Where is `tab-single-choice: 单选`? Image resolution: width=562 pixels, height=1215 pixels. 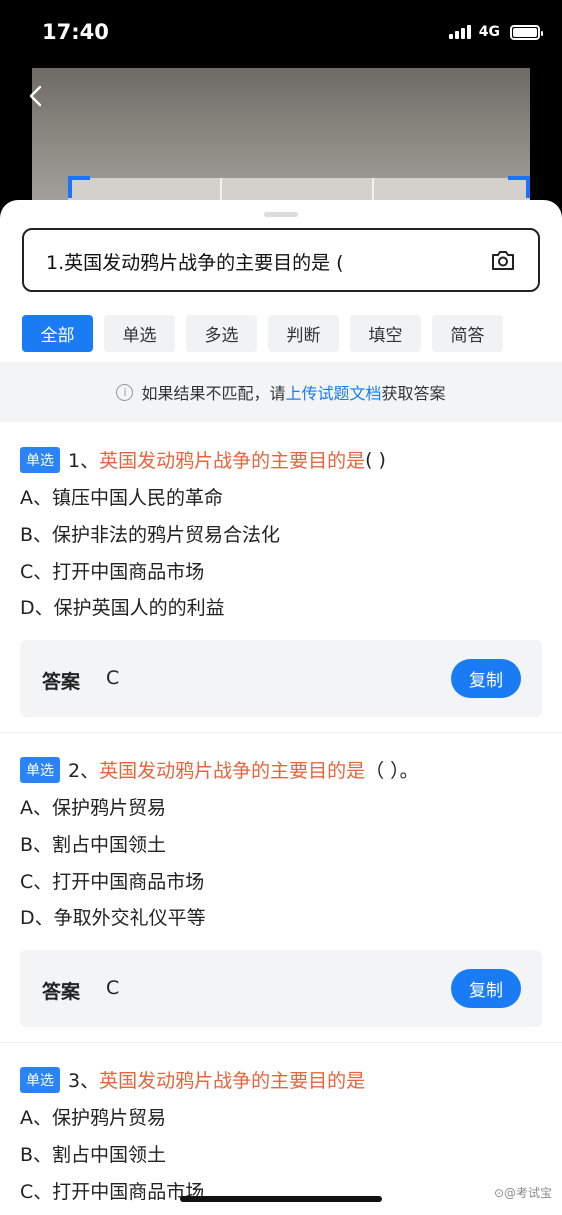 tab-single-choice: 单选 is located at coordinates (139, 333).